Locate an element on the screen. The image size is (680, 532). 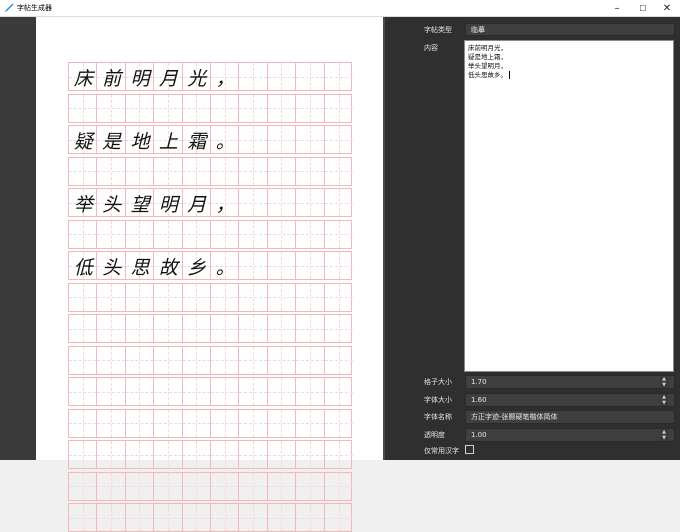
text-caret is located at coordinates (509, 75).